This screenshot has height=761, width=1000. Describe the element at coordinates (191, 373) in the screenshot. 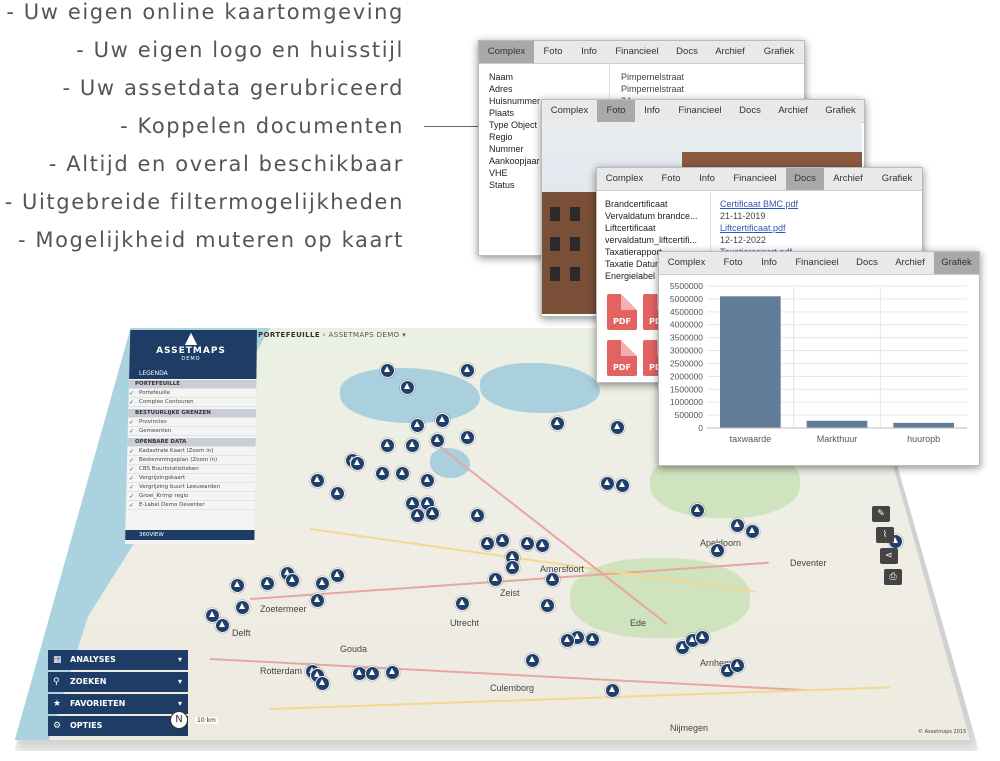

I see `legend-header: LEGENDA` at that location.